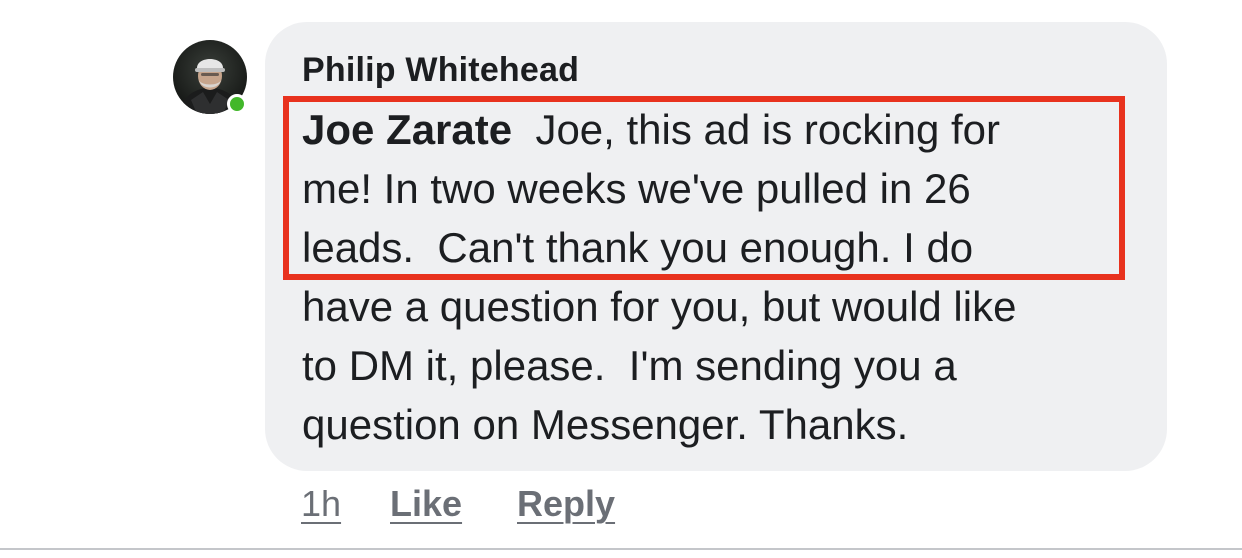 Image resolution: width=1242 pixels, height=558 pixels. What do you see at coordinates (321, 504) in the screenshot?
I see `timestamp-link: 1h` at bounding box center [321, 504].